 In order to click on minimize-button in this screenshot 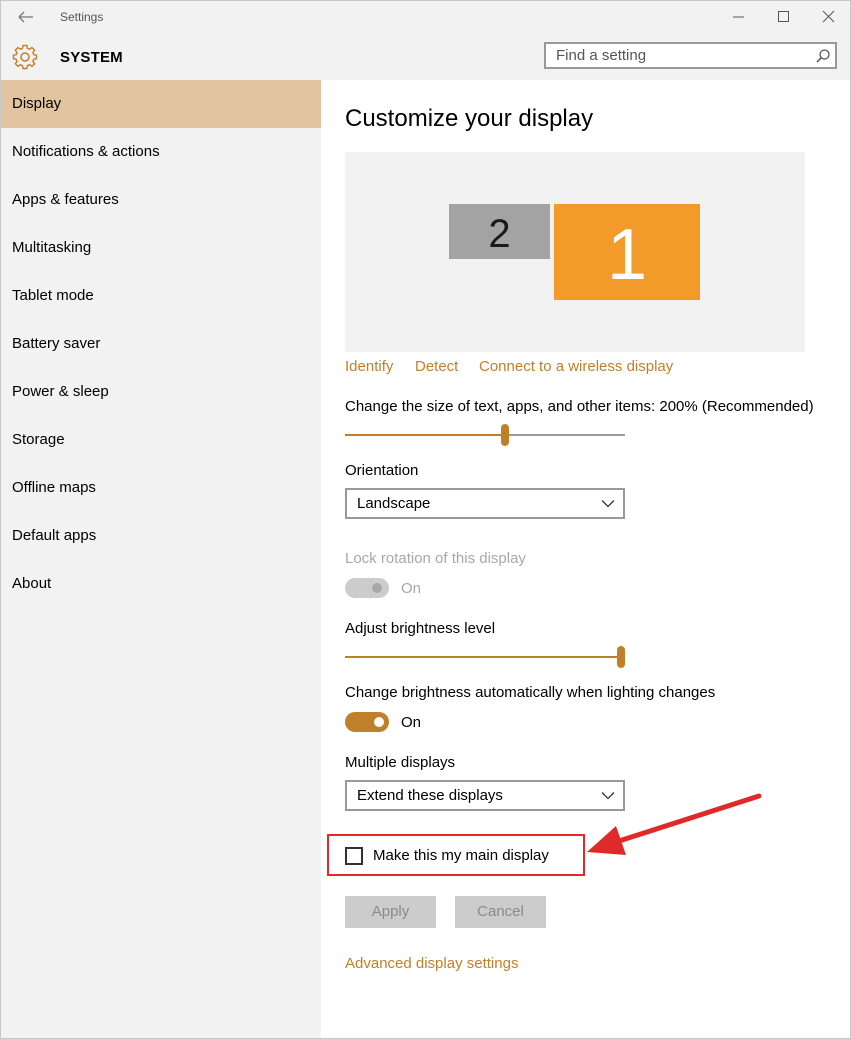, I will do `click(738, 17)`.